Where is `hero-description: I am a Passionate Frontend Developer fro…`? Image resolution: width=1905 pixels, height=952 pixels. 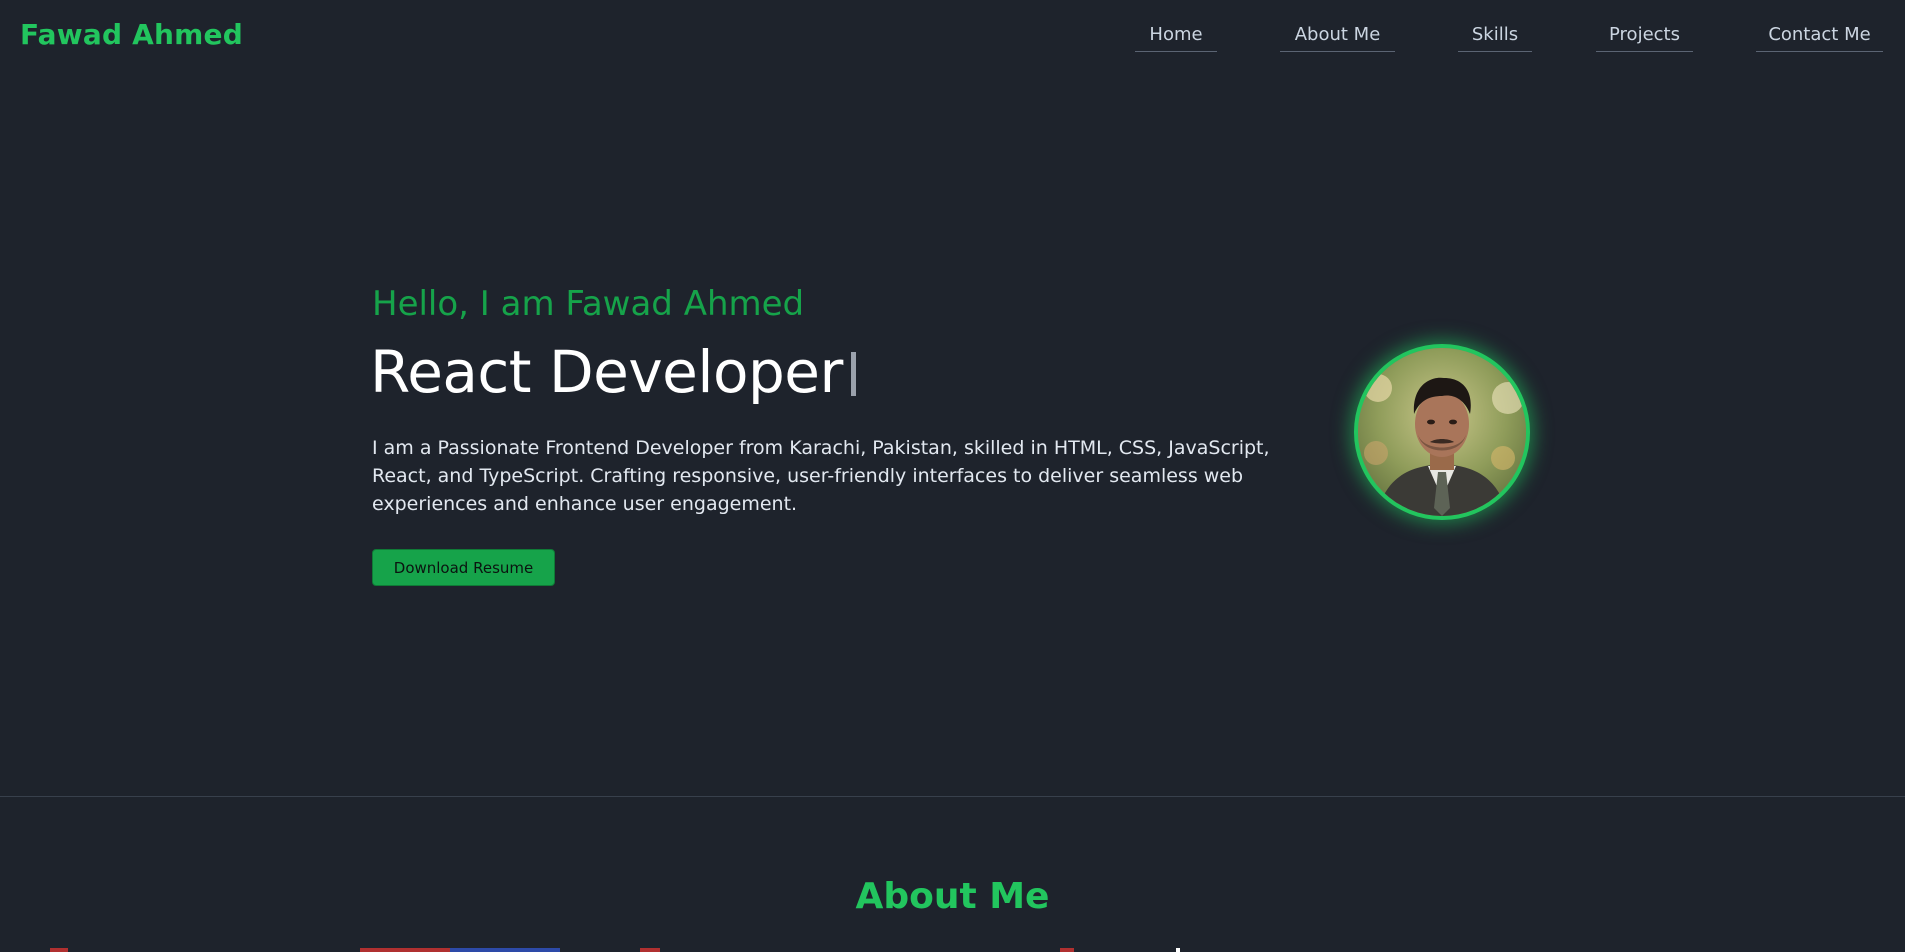 hero-description: I am a Passionate Frontend Developer fro… is located at coordinates (821, 476).